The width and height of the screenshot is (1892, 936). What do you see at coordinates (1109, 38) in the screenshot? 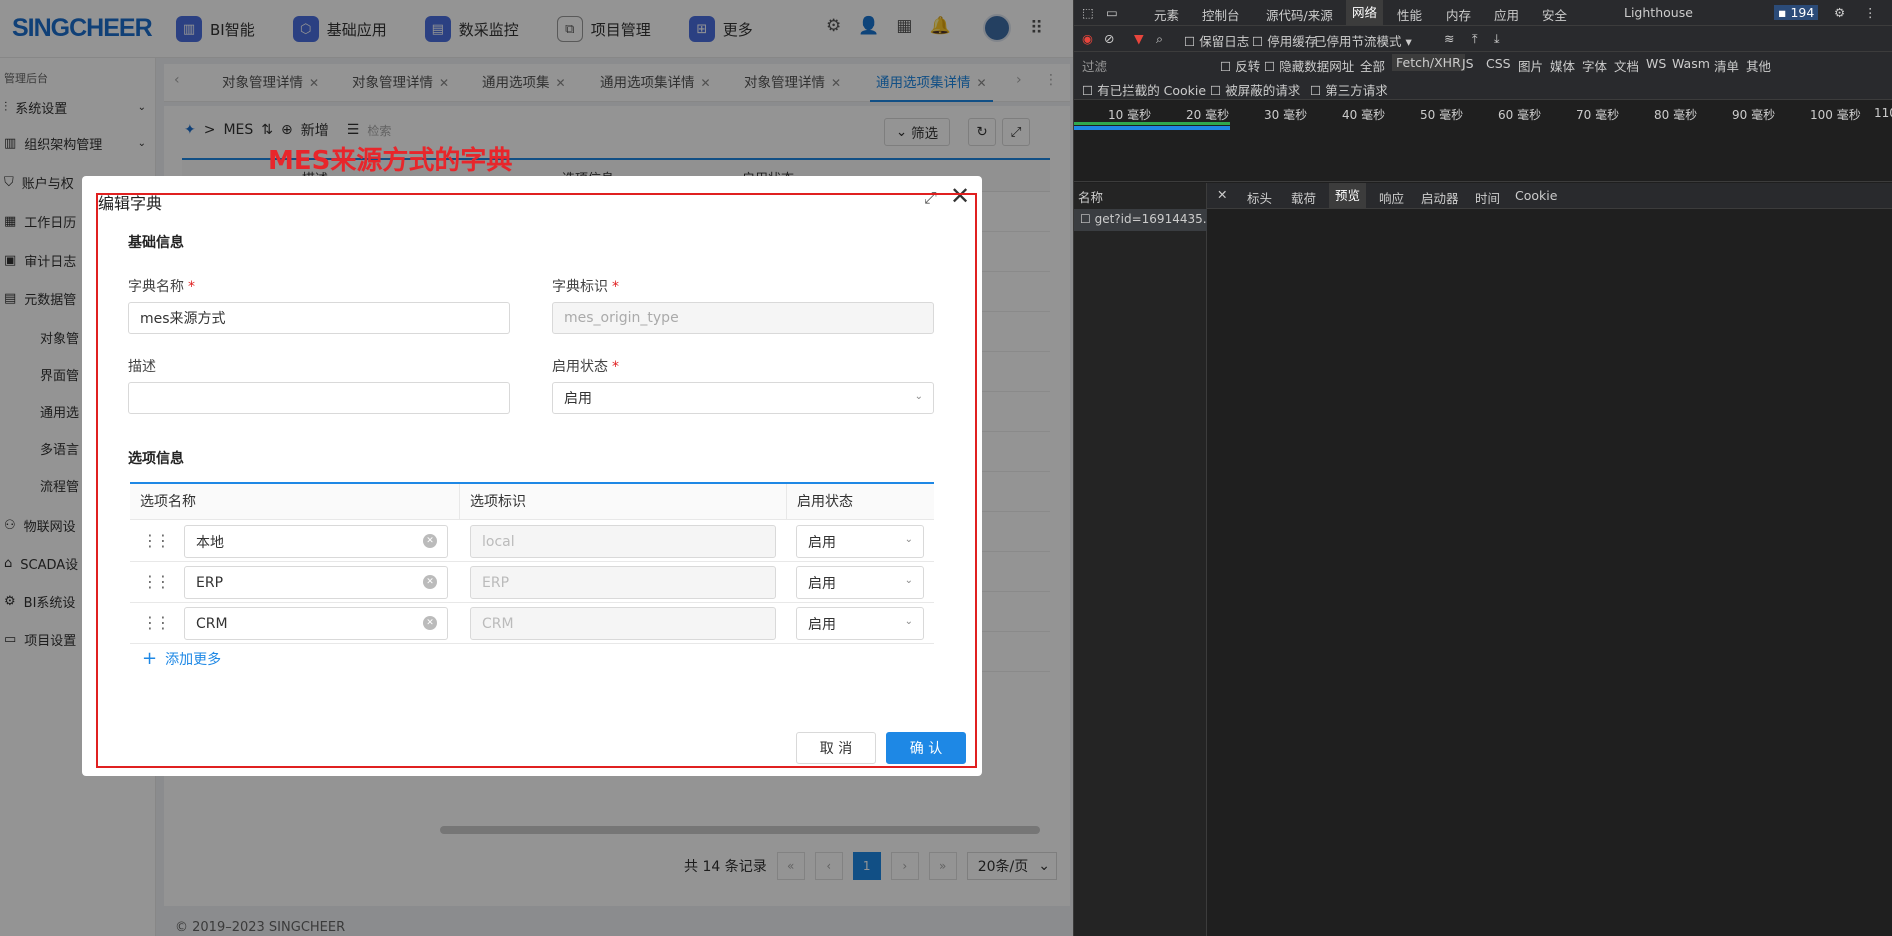
I see `clear-icon: ⊘` at bounding box center [1109, 38].